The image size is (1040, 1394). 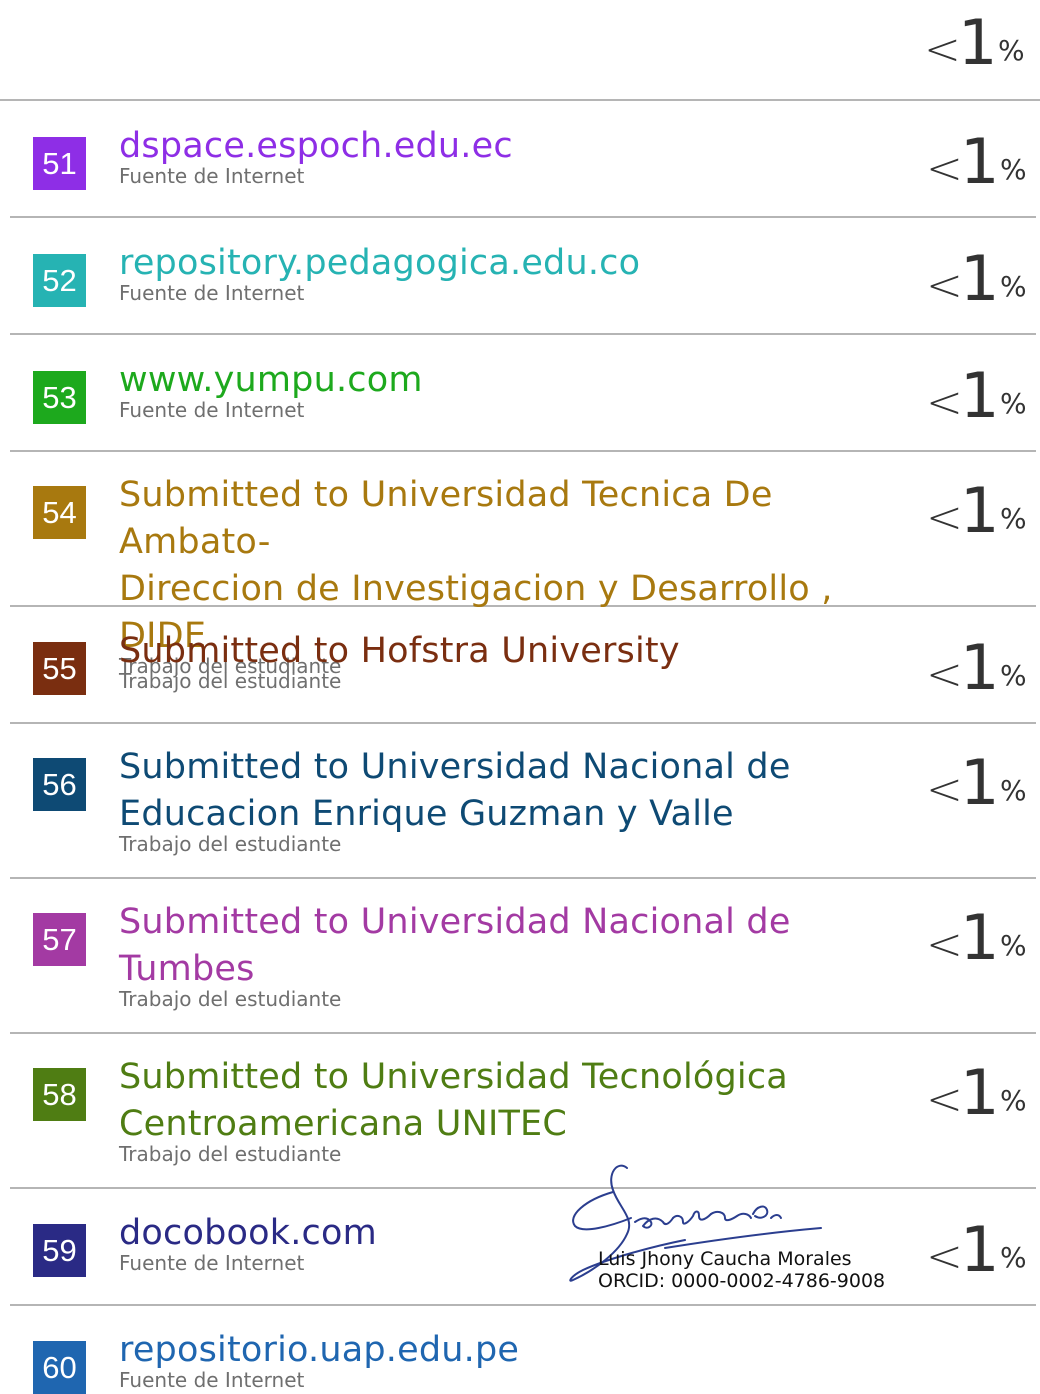 I want to click on source-type: Trabajo del estudiante, so click(x=230, y=999).